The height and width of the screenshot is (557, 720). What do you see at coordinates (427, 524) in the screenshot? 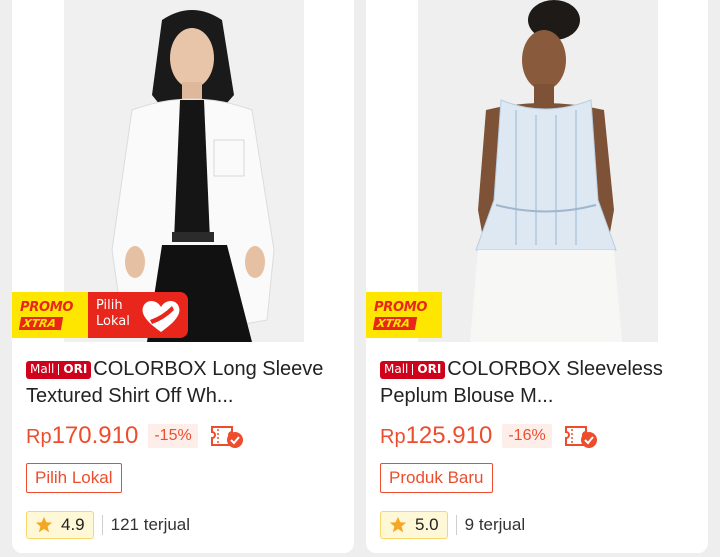
I see `rating-value: 5.0` at bounding box center [427, 524].